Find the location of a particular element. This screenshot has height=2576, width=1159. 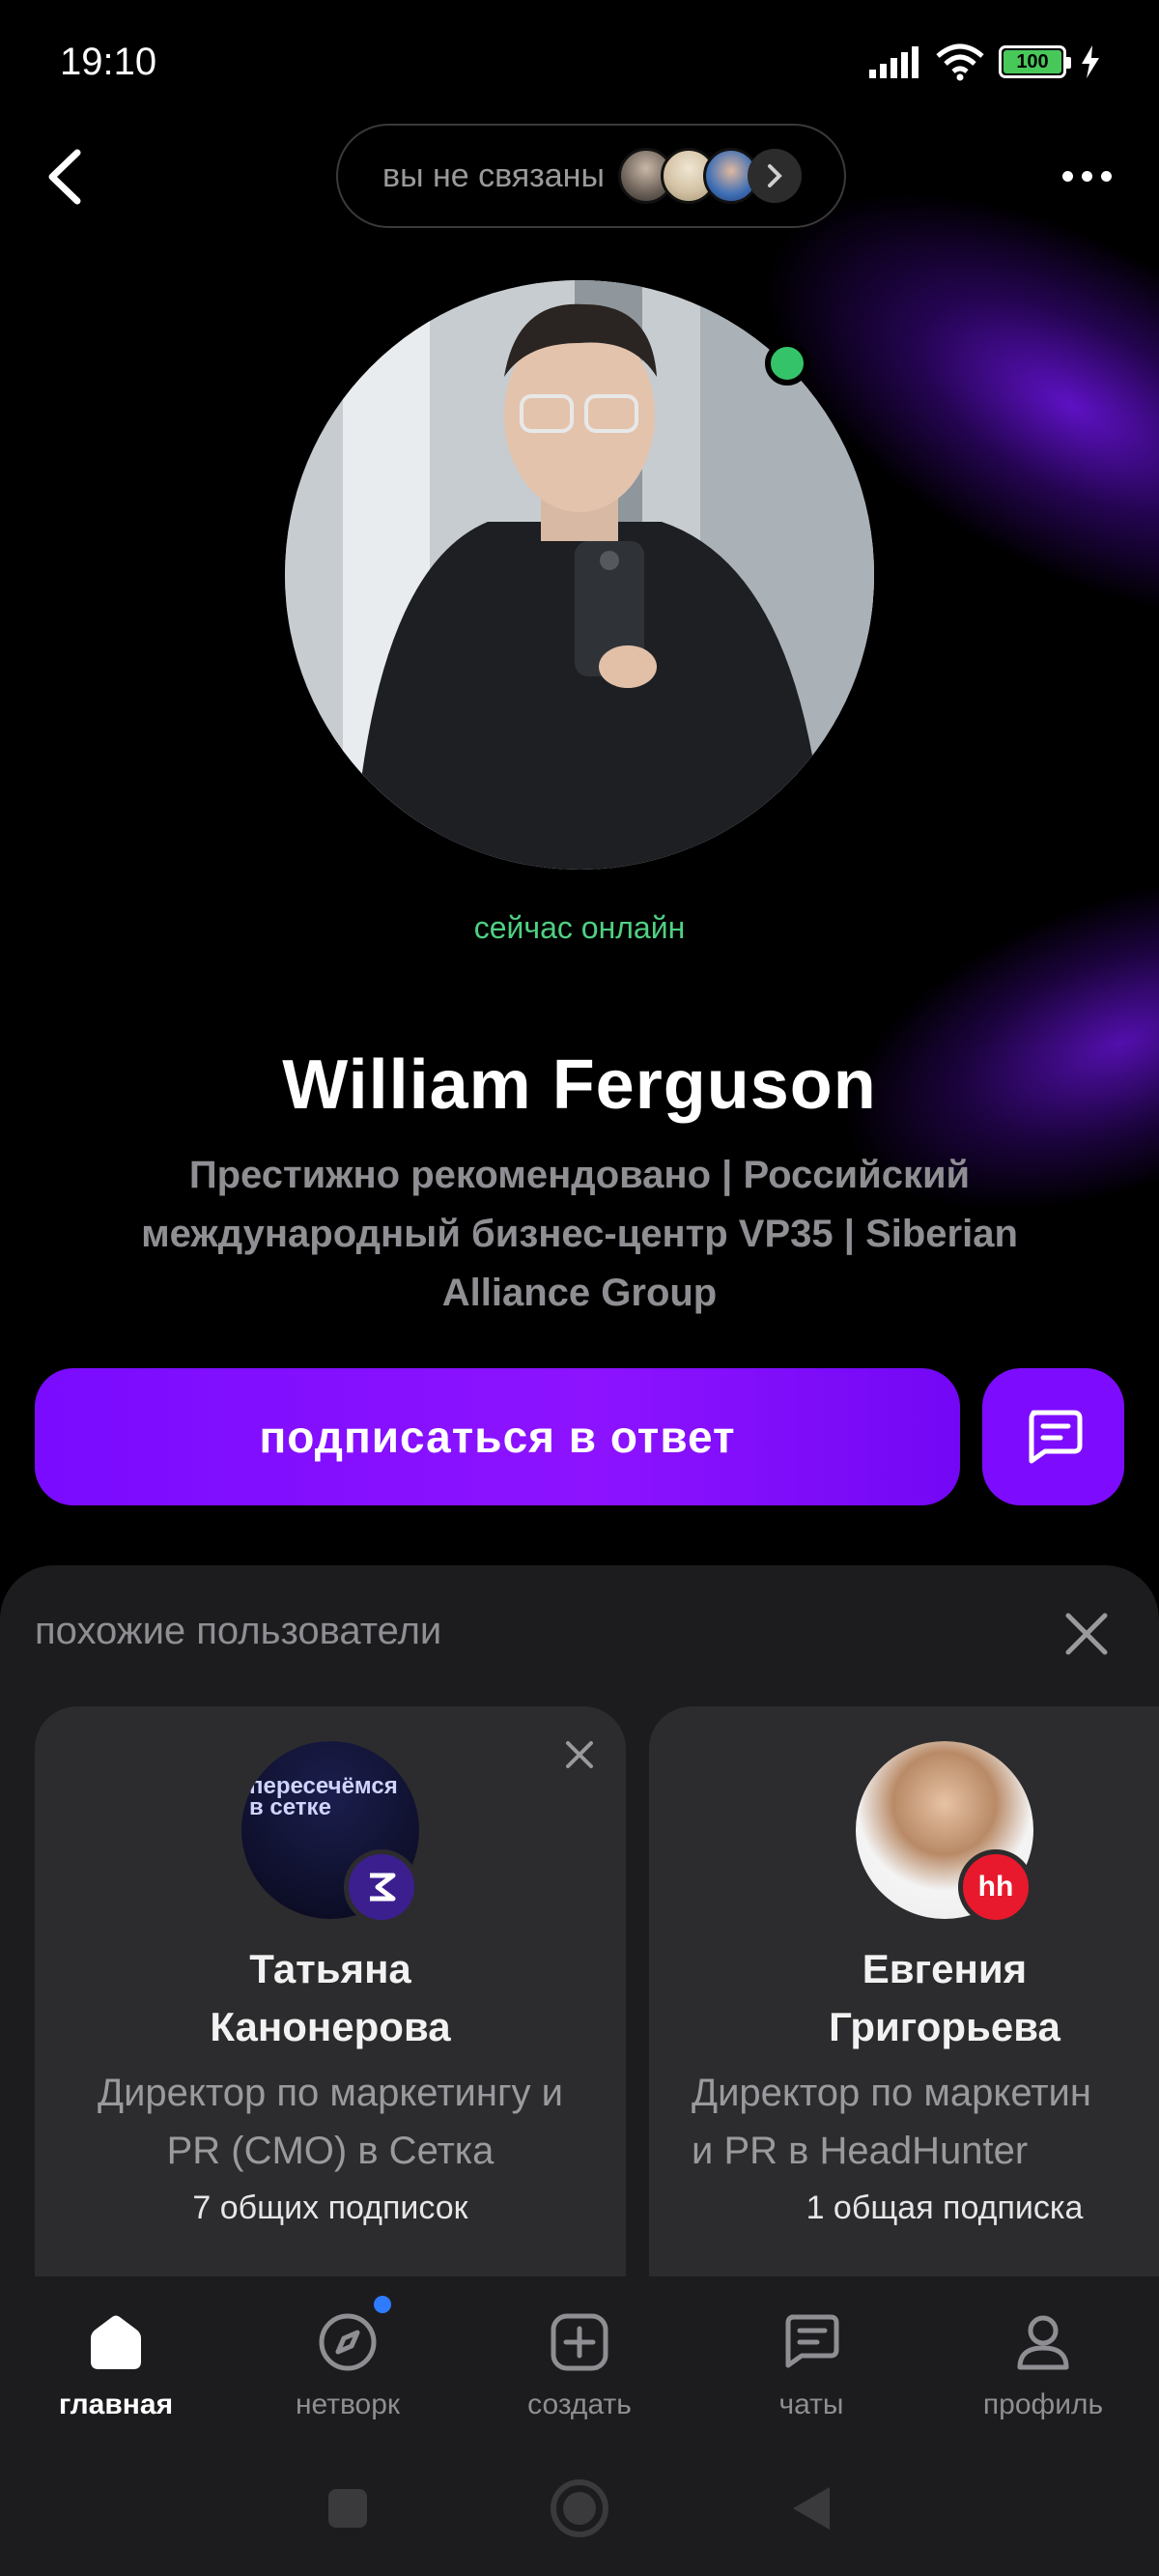

recents-icon is located at coordinates (348, 2509).